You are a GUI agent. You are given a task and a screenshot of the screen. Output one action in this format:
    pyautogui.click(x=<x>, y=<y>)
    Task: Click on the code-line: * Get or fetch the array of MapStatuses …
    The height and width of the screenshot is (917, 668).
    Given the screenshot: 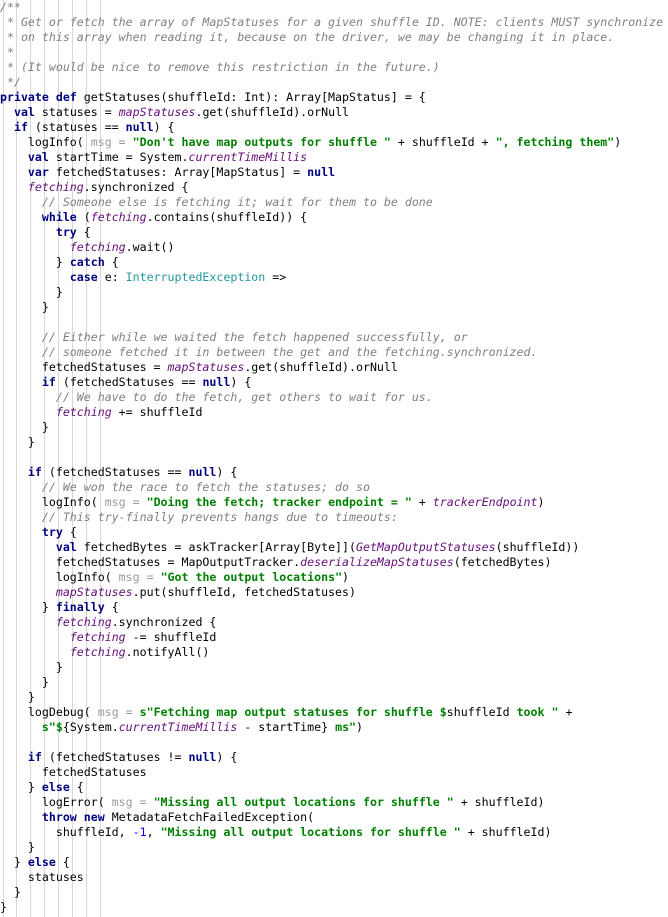 What is the action you would take?
    pyautogui.click(x=334, y=22)
    